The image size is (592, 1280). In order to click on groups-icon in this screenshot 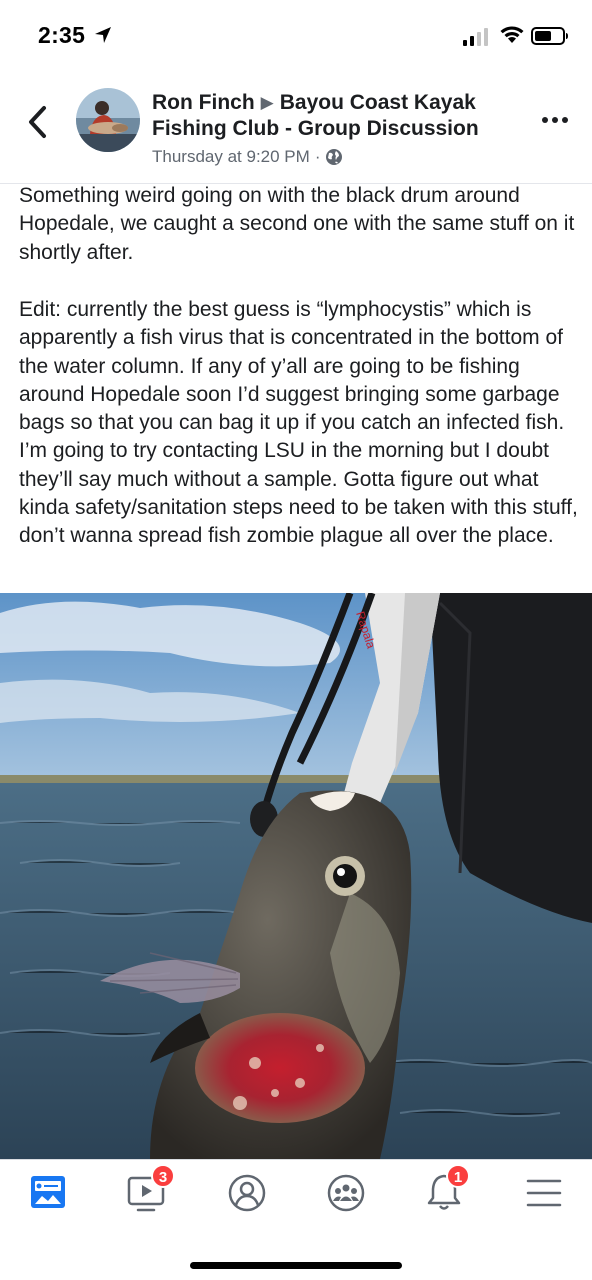, I will do `click(346, 1193)`.